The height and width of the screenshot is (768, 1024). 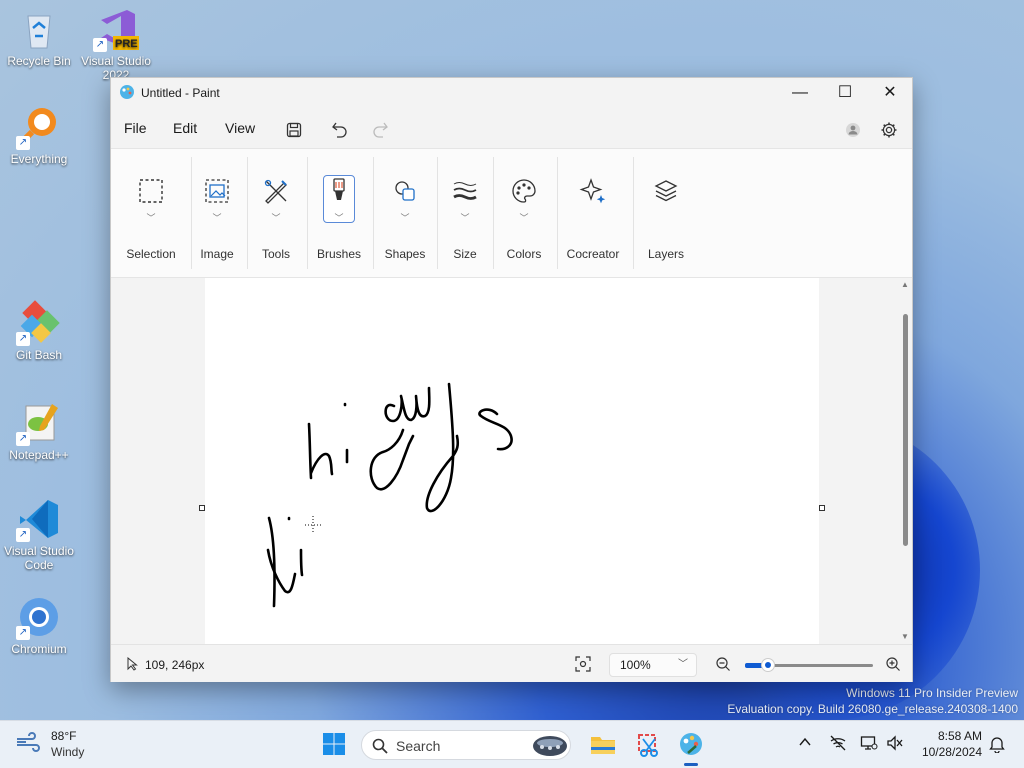 What do you see at coordinates (666, 254) in the screenshot?
I see `ribbon-label: Layers` at bounding box center [666, 254].